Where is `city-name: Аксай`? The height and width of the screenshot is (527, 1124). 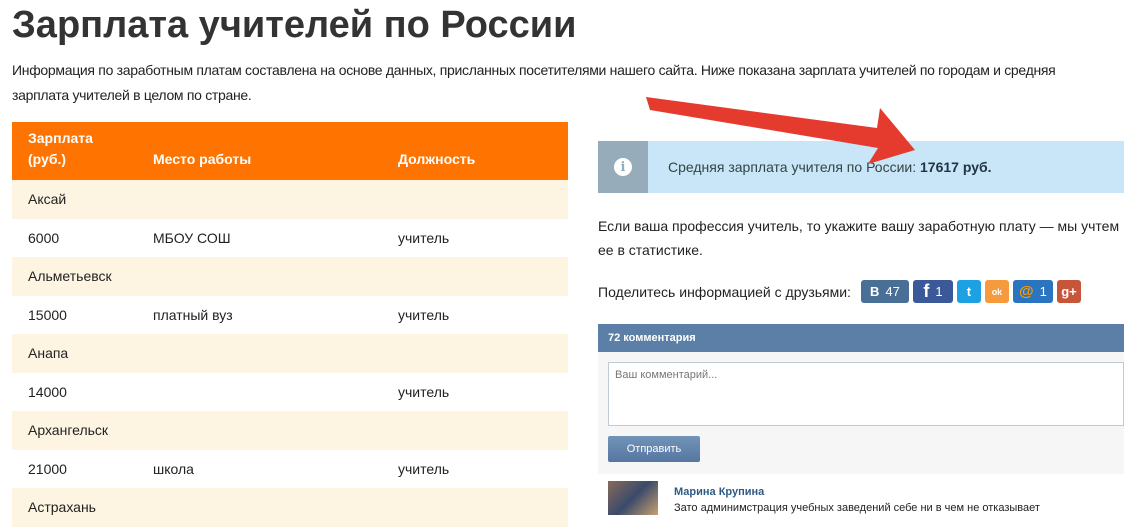 city-name: Аксай is located at coordinates (290, 199).